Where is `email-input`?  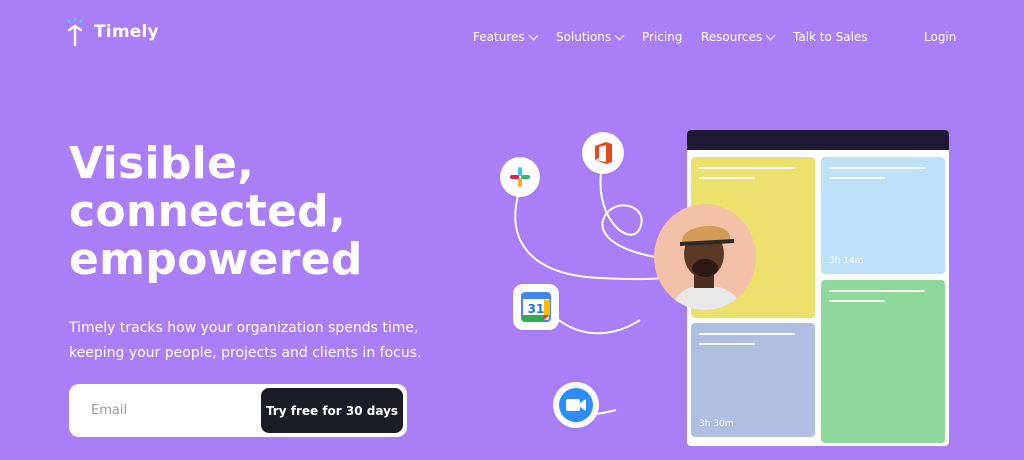
email-input is located at coordinates (167, 410).